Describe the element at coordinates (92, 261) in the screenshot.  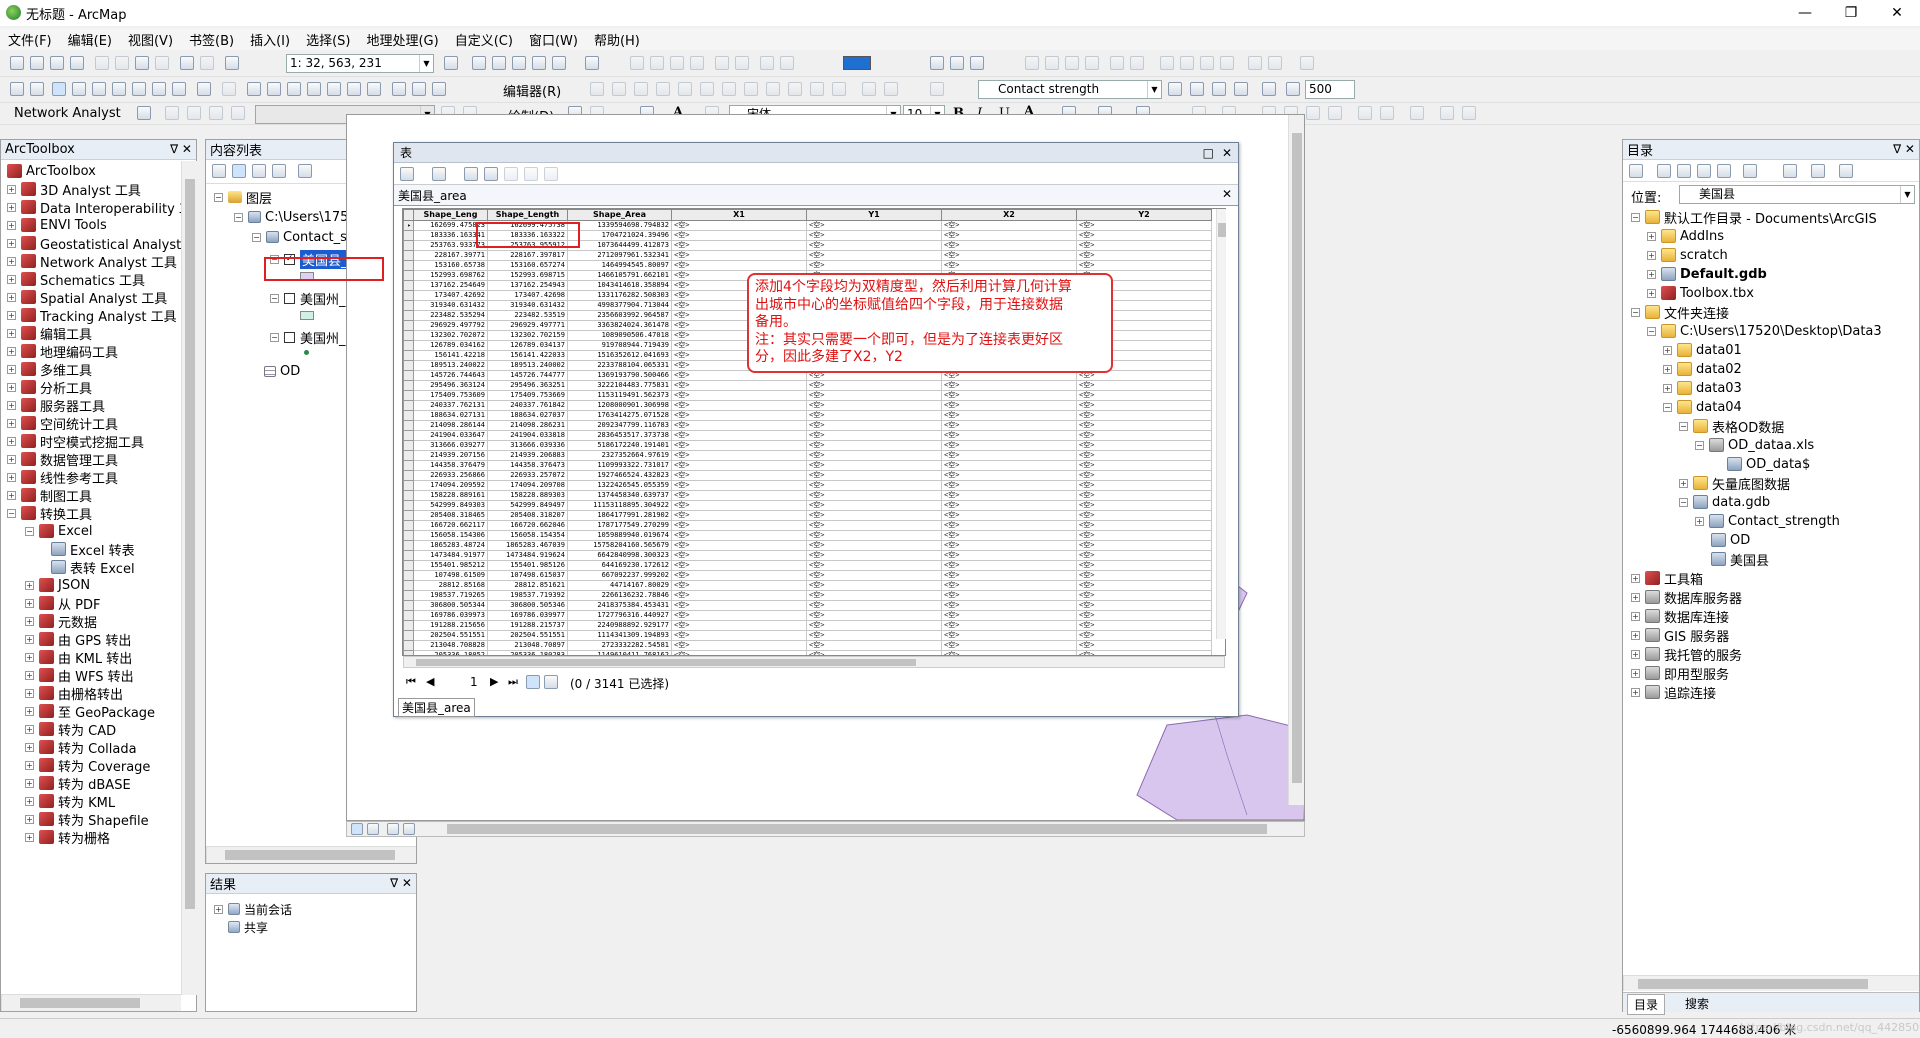
I see `toolbox-item: + Network Analyst 工具` at that location.